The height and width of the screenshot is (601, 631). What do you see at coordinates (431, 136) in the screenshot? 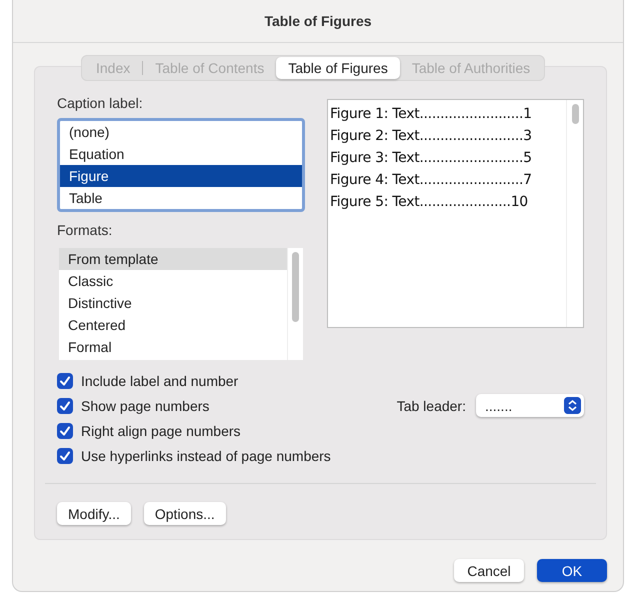
I see `preview-line: Figure 2: Text.........................3` at bounding box center [431, 136].